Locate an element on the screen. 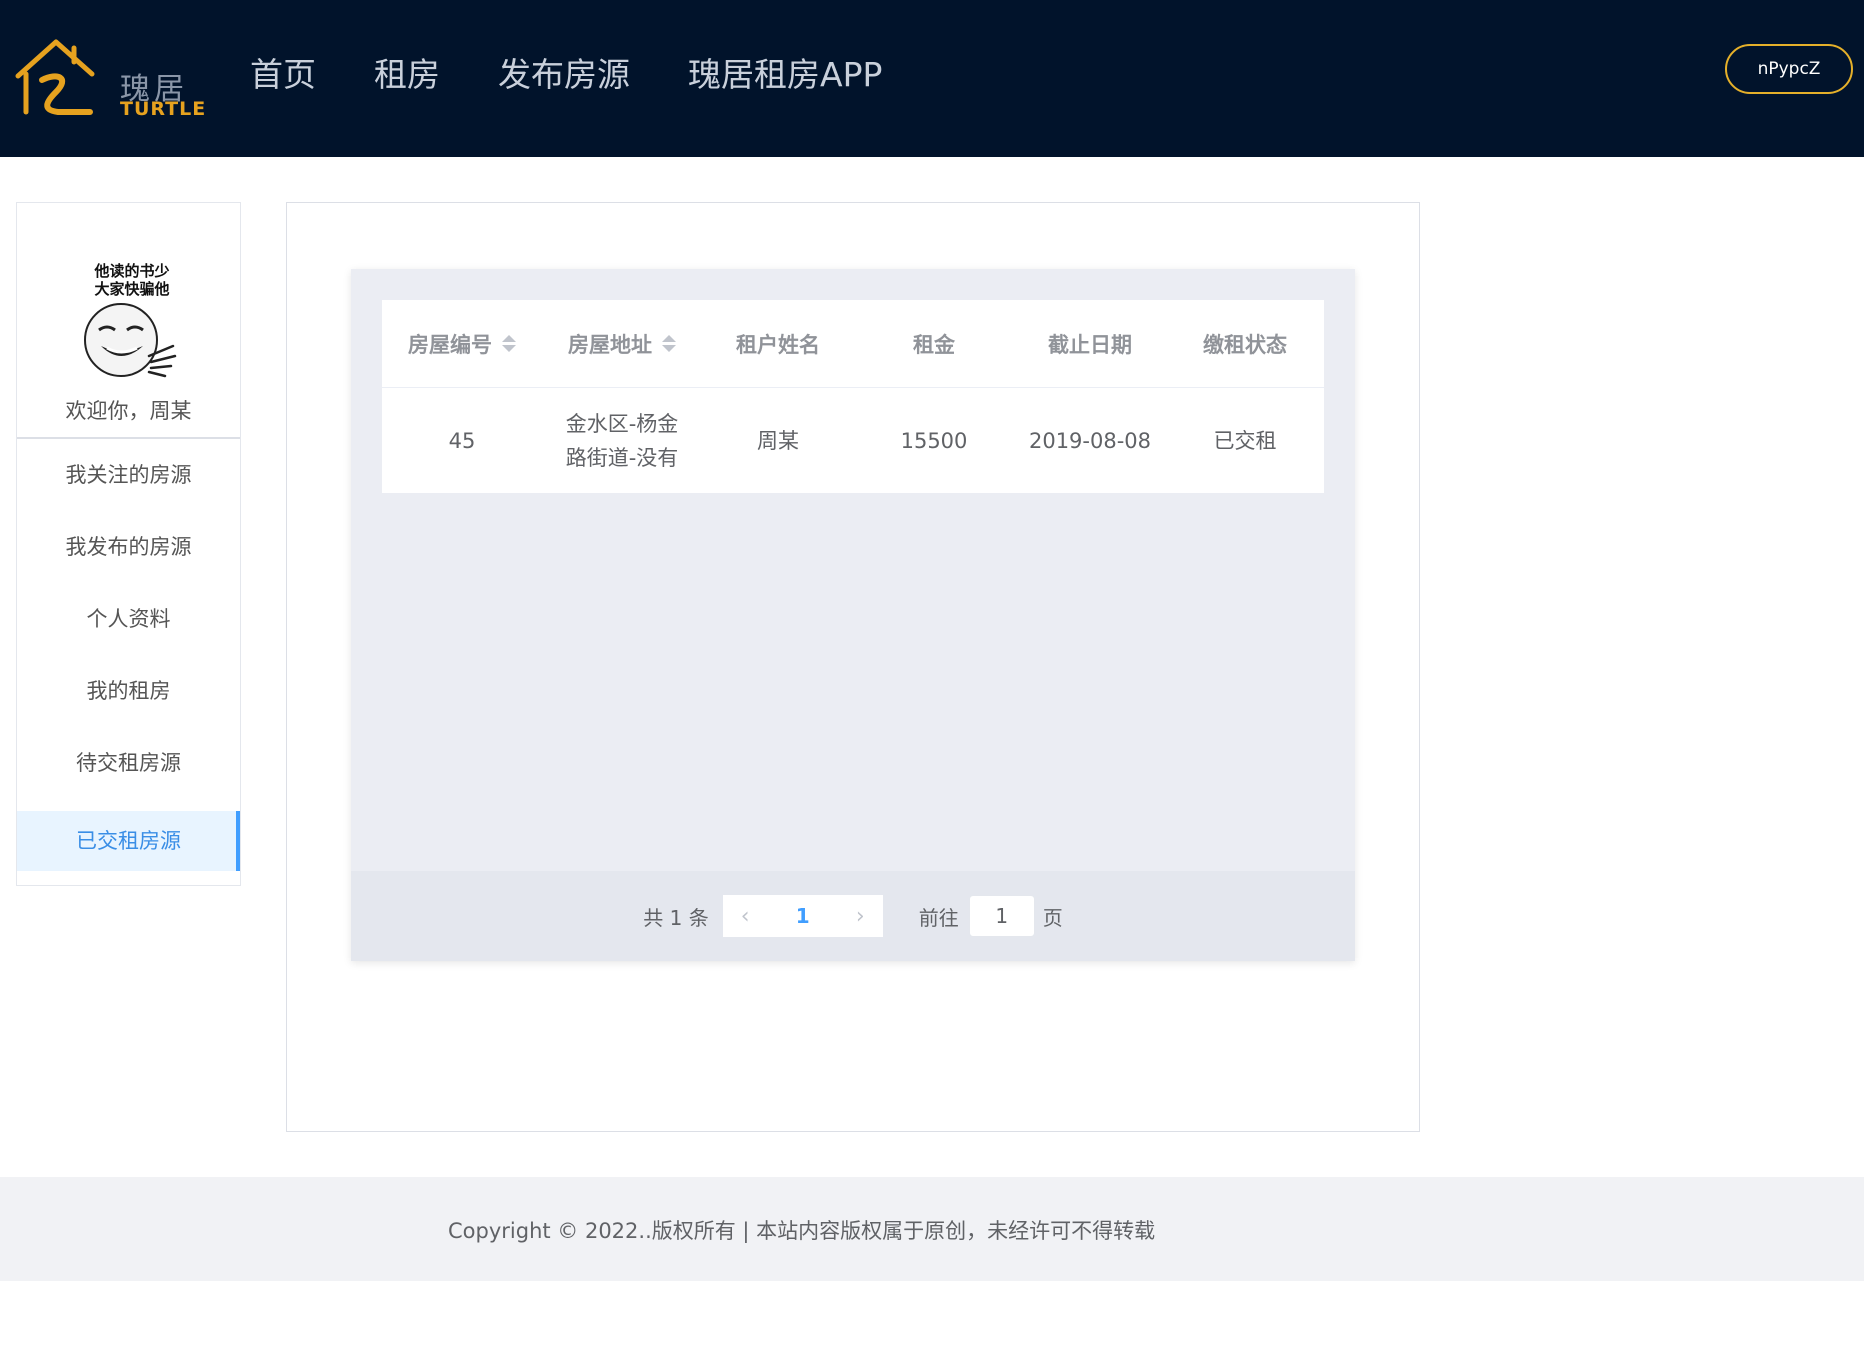 Image resolution: width=1864 pixels, height=1369 pixels. pagination-pager: ‹ 1 › is located at coordinates (802, 916).